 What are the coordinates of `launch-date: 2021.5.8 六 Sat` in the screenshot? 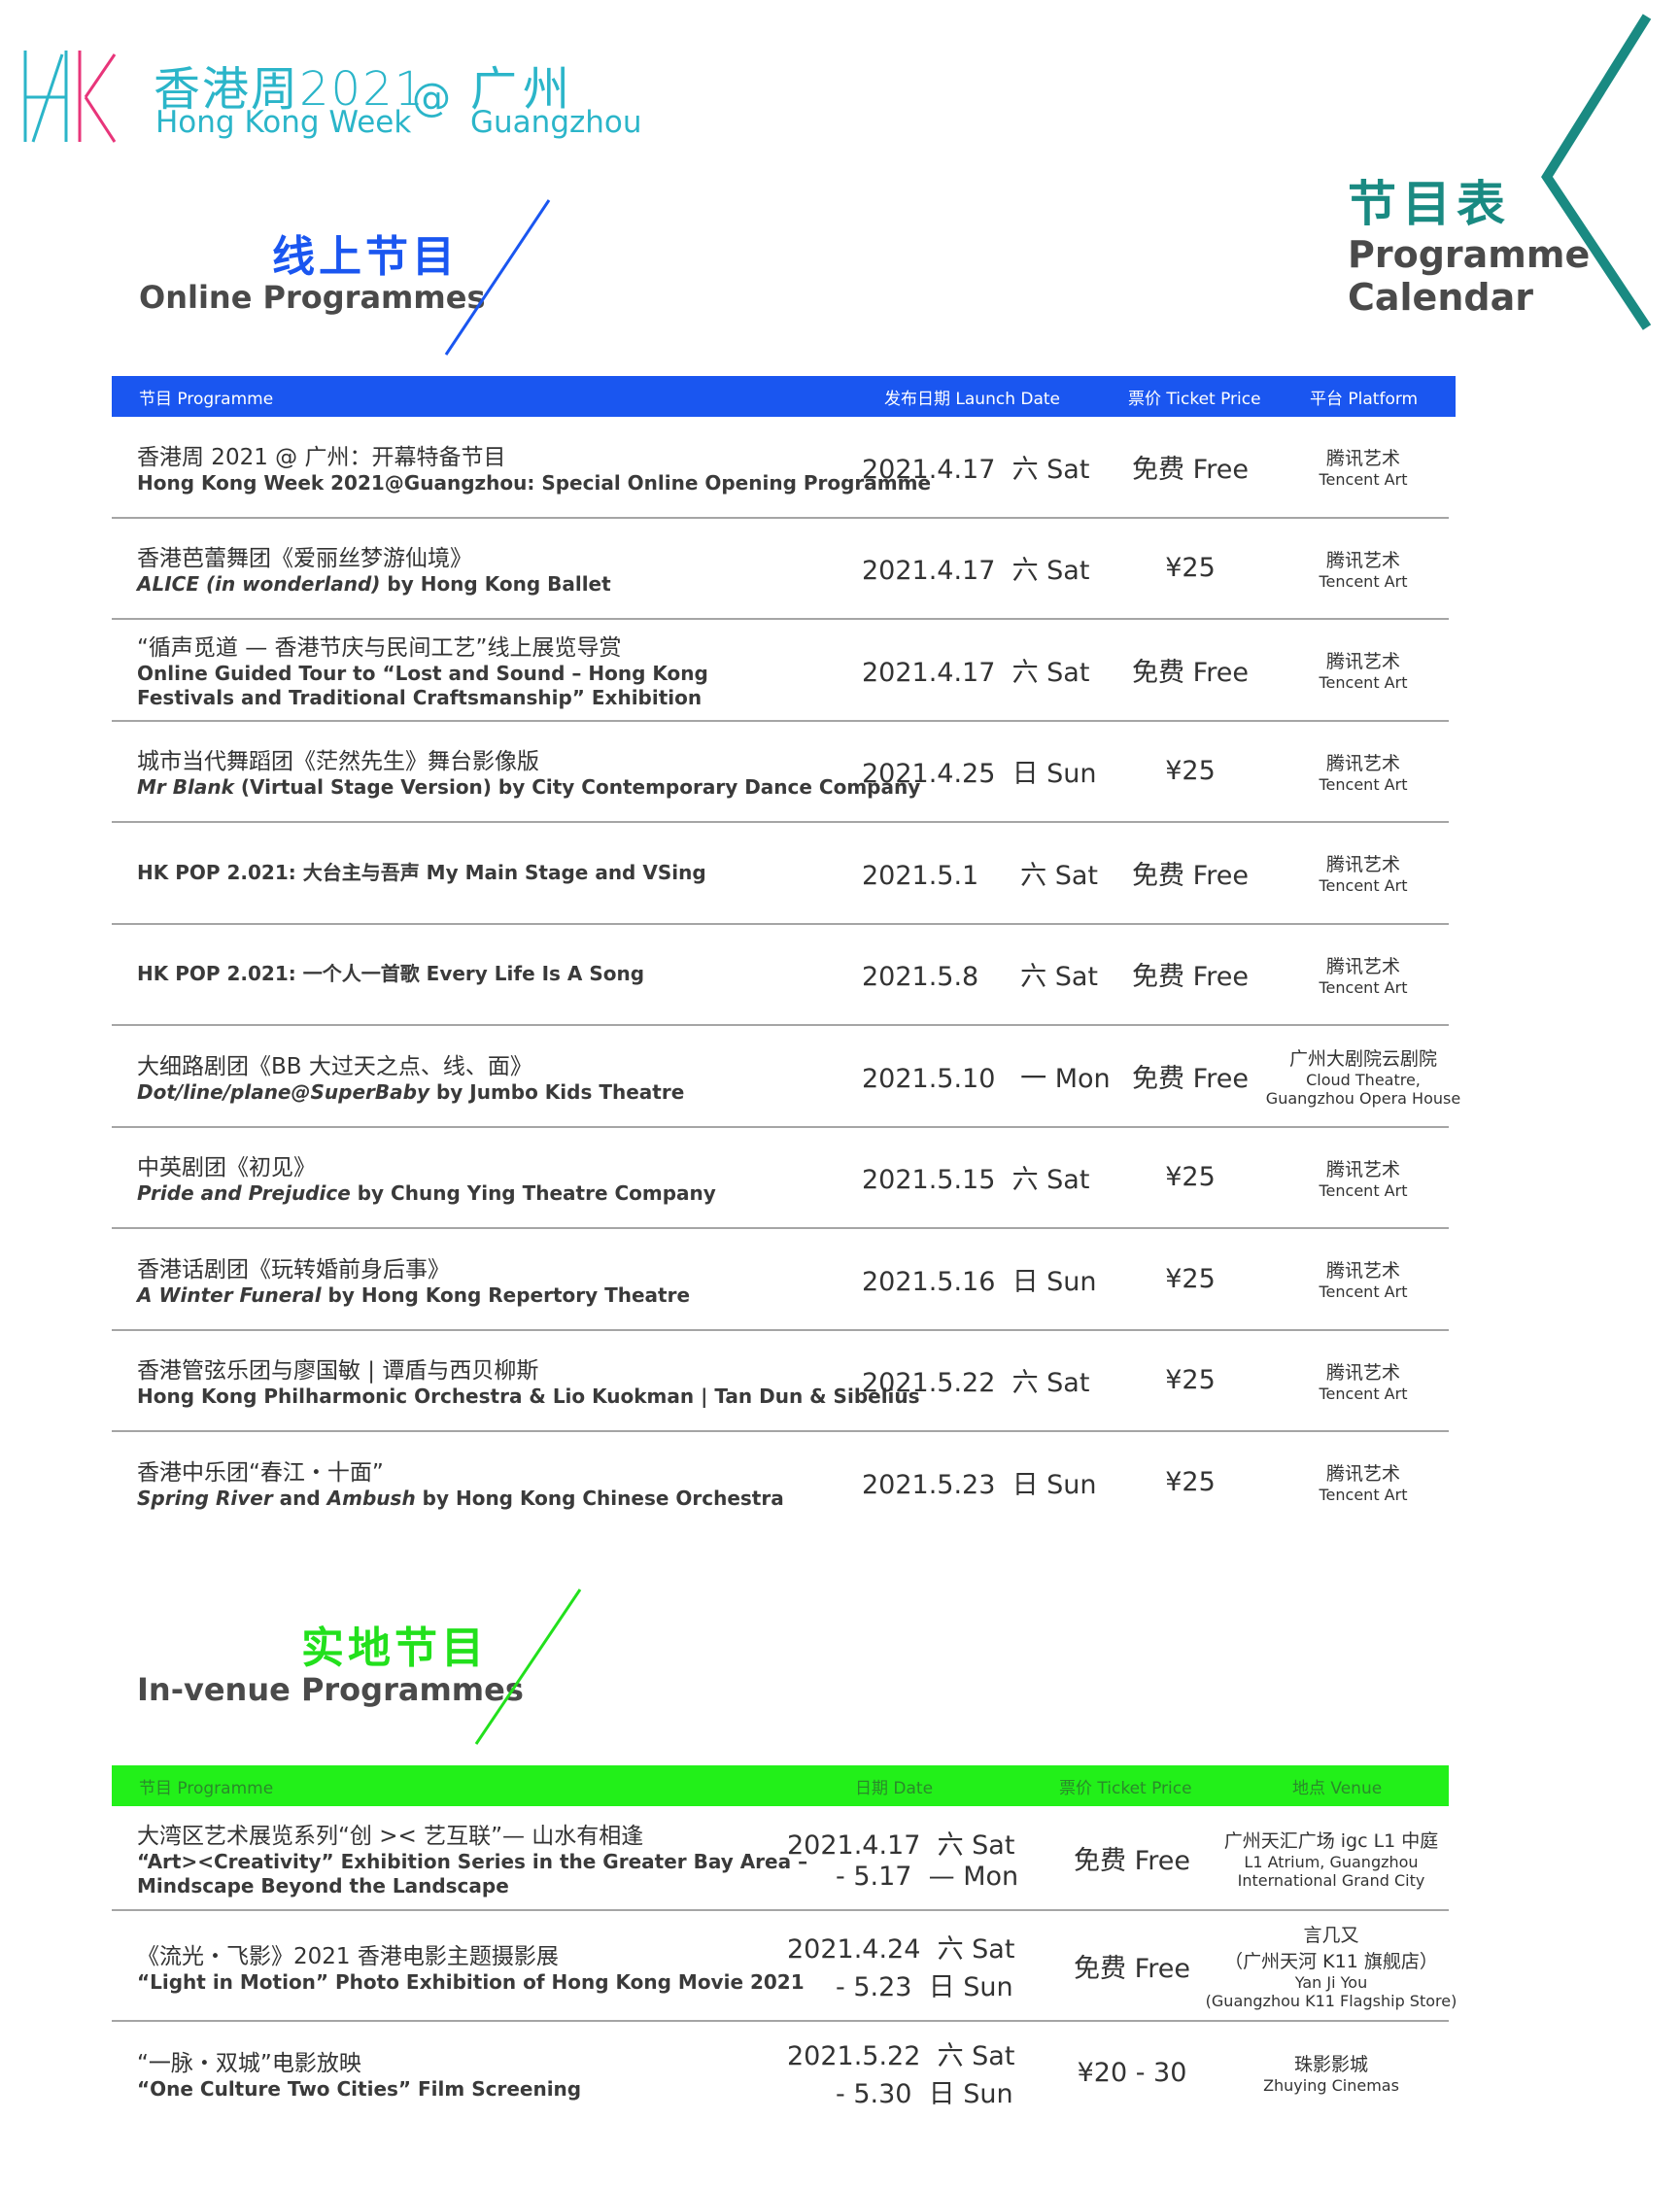 It's located at (980, 977).